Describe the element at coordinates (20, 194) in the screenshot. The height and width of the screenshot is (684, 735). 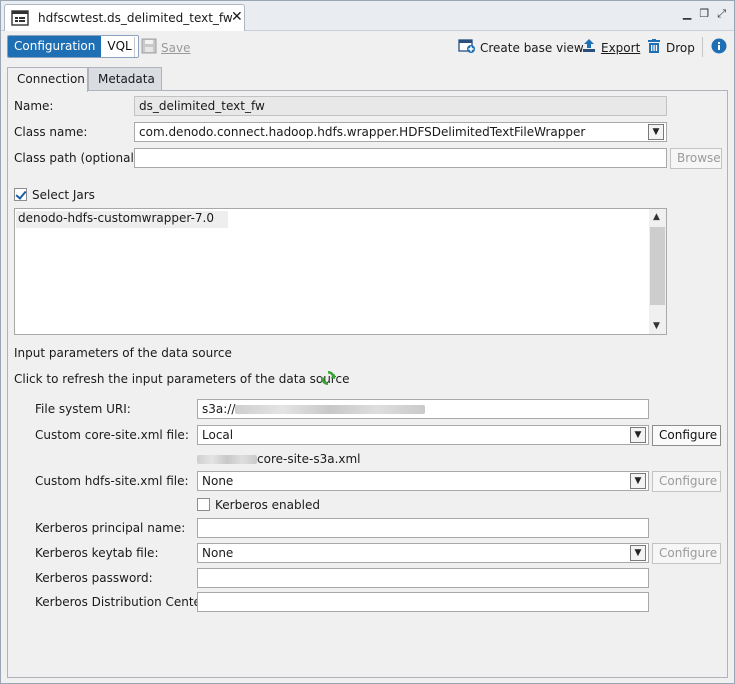
I see `select-jars-checkbox` at that location.